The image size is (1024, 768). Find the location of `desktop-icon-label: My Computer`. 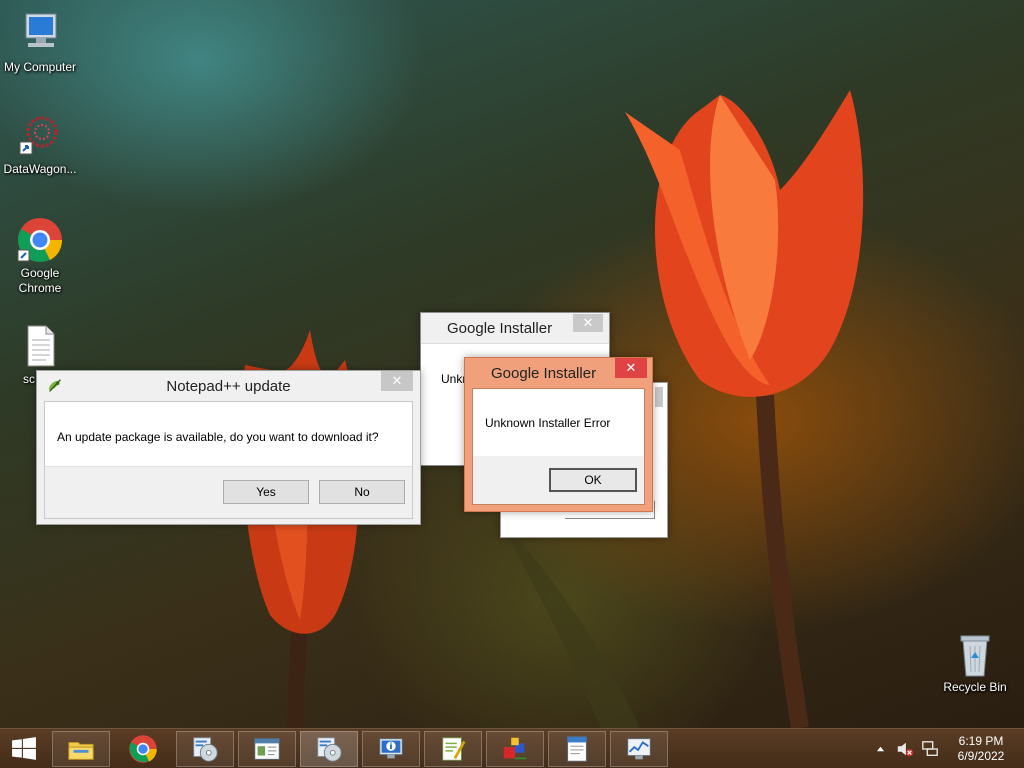

desktop-icon-label: My Computer is located at coordinates (40, 67).